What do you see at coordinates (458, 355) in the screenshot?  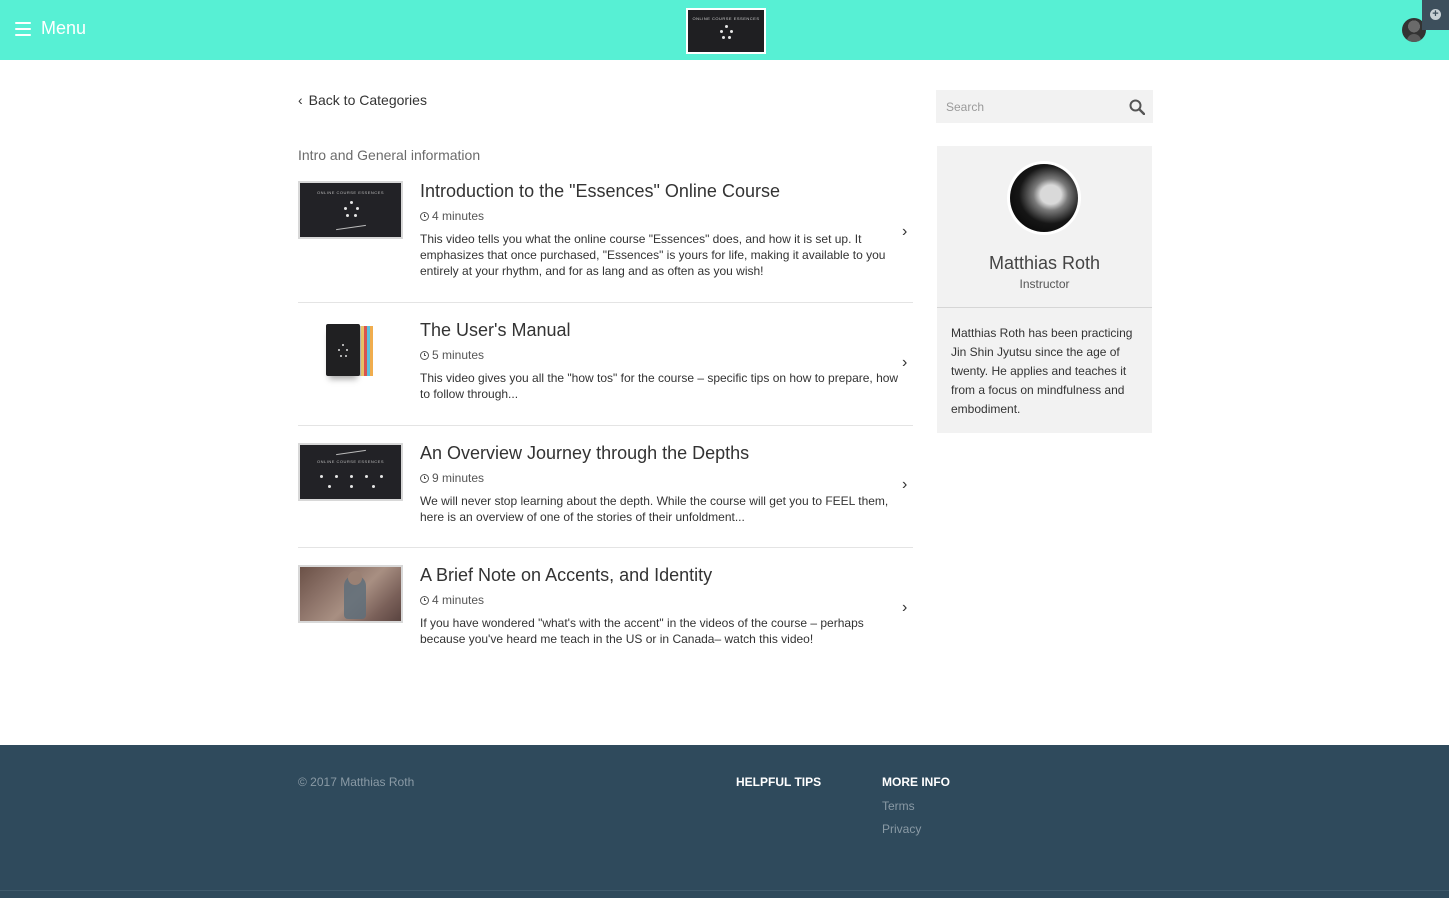 I see `lesson-duration-text: 5 minutes` at bounding box center [458, 355].